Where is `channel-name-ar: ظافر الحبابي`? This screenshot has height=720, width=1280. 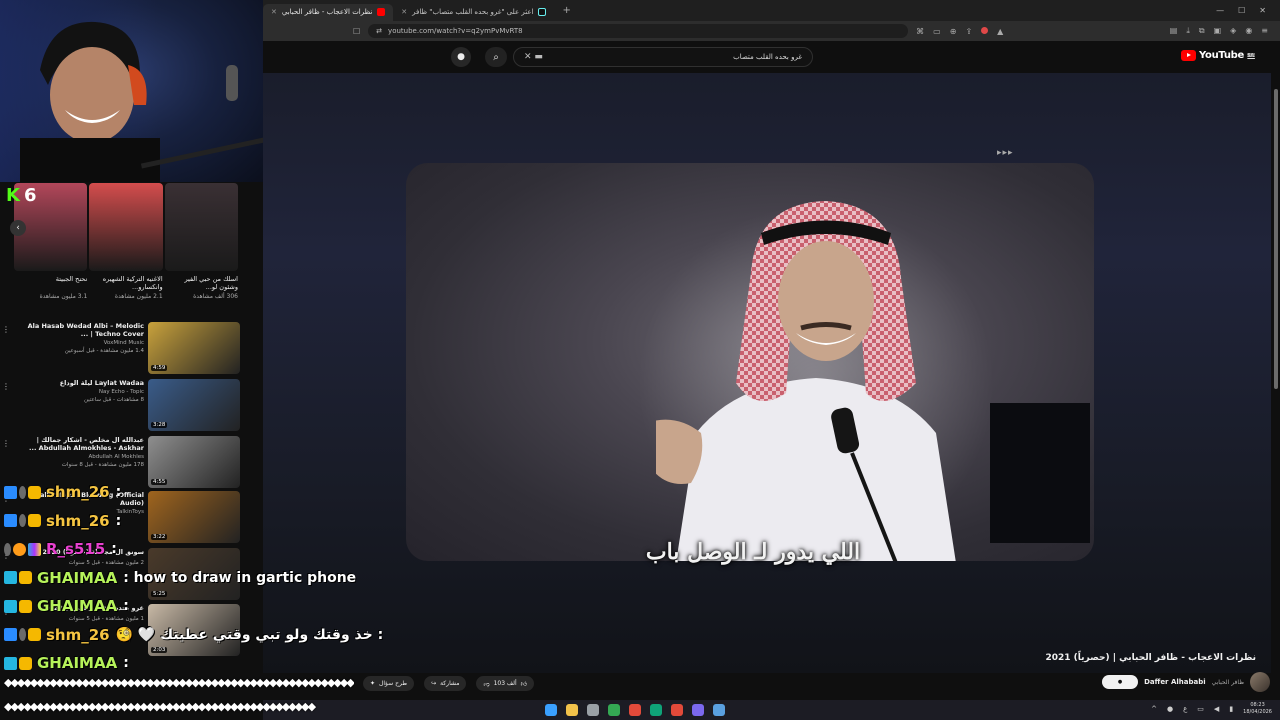 channel-name-ar: ظافر الحبابي is located at coordinates (1228, 682).